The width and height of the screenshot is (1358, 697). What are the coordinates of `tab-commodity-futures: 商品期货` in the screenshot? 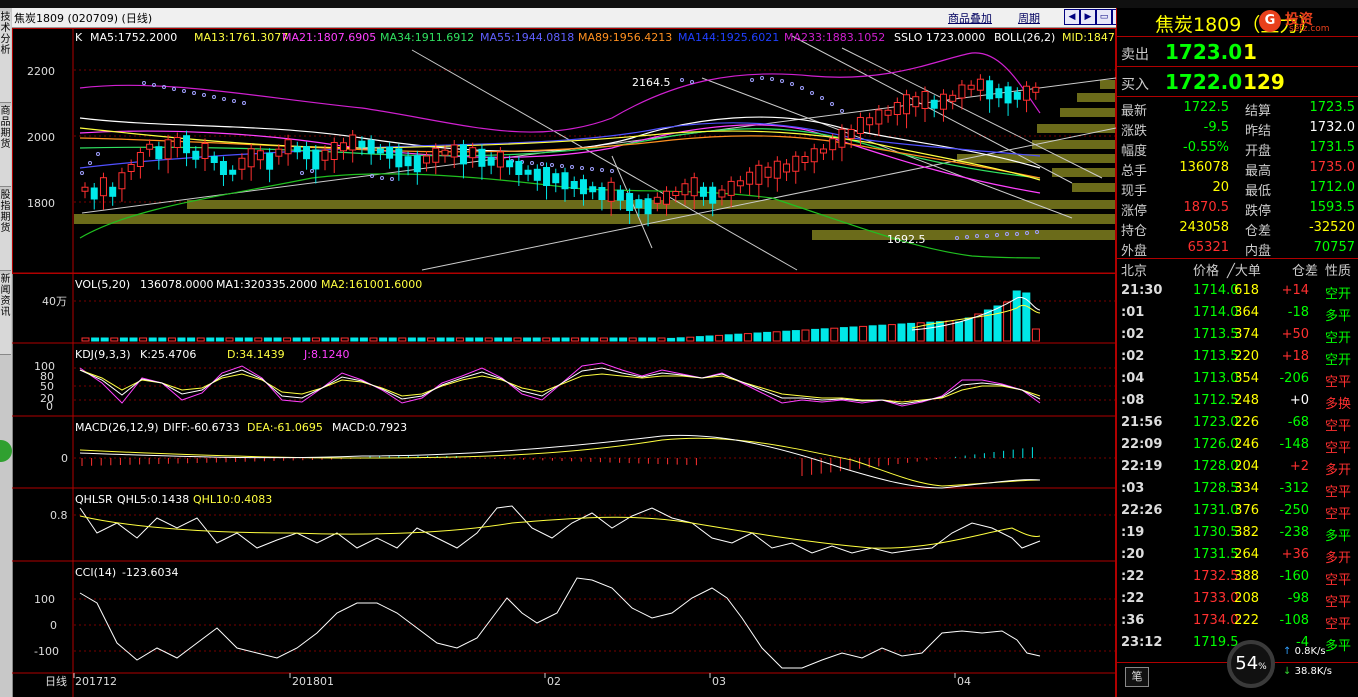 It's located at (5, 146).